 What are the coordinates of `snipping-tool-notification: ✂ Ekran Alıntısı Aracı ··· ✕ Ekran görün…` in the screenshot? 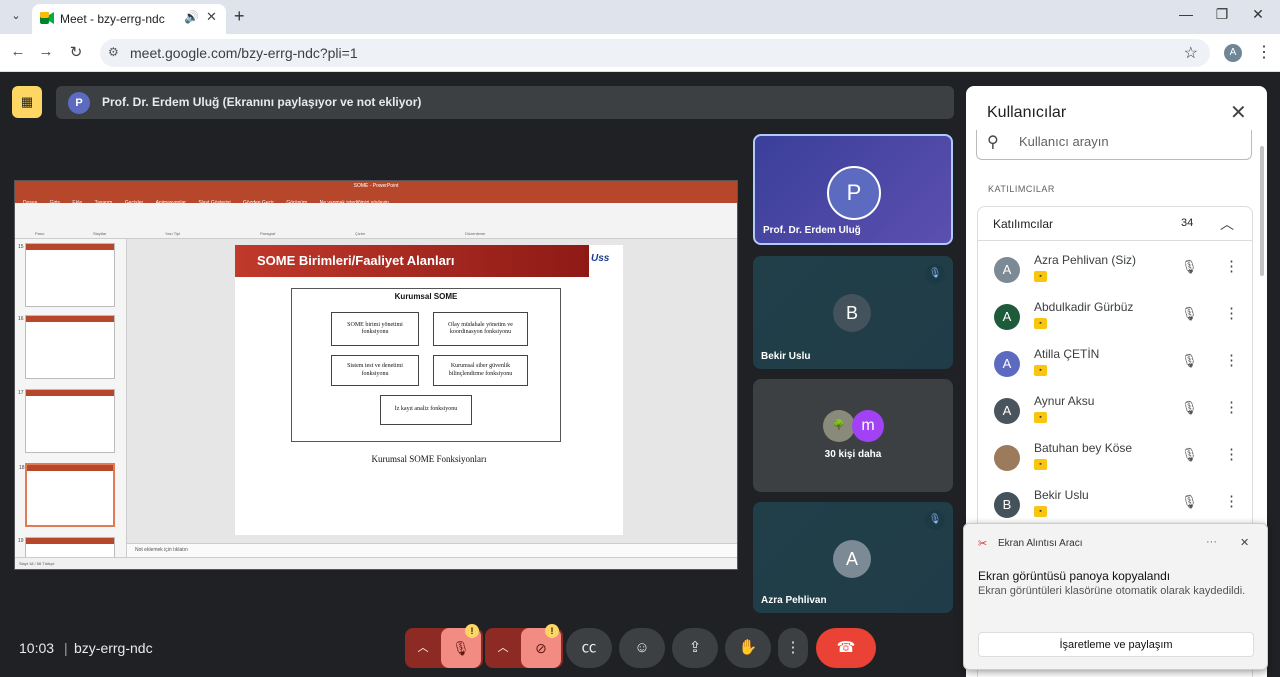 It's located at (1115, 596).